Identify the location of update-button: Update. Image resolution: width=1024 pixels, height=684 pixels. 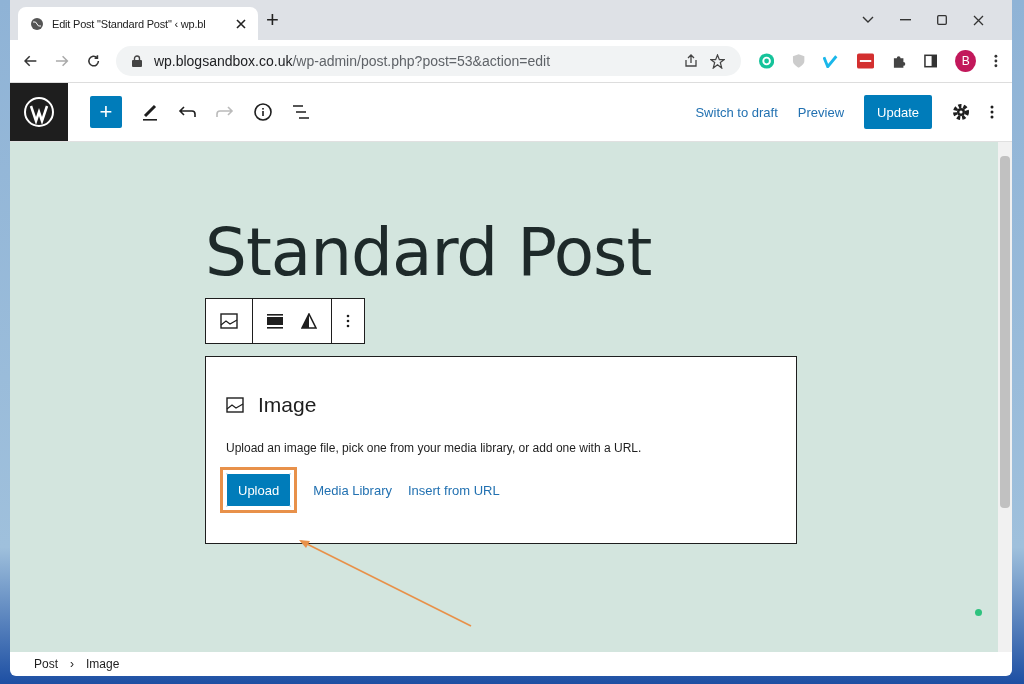
(898, 112).